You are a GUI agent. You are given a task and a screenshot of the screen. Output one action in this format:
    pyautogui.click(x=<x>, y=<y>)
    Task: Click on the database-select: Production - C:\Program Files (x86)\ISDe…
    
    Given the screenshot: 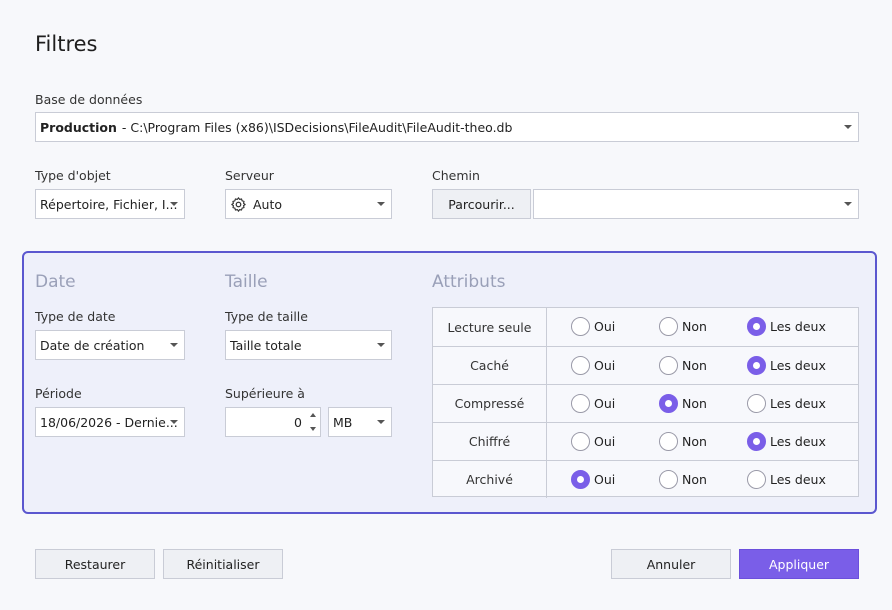 What is the action you would take?
    pyautogui.click(x=447, y=127)
    